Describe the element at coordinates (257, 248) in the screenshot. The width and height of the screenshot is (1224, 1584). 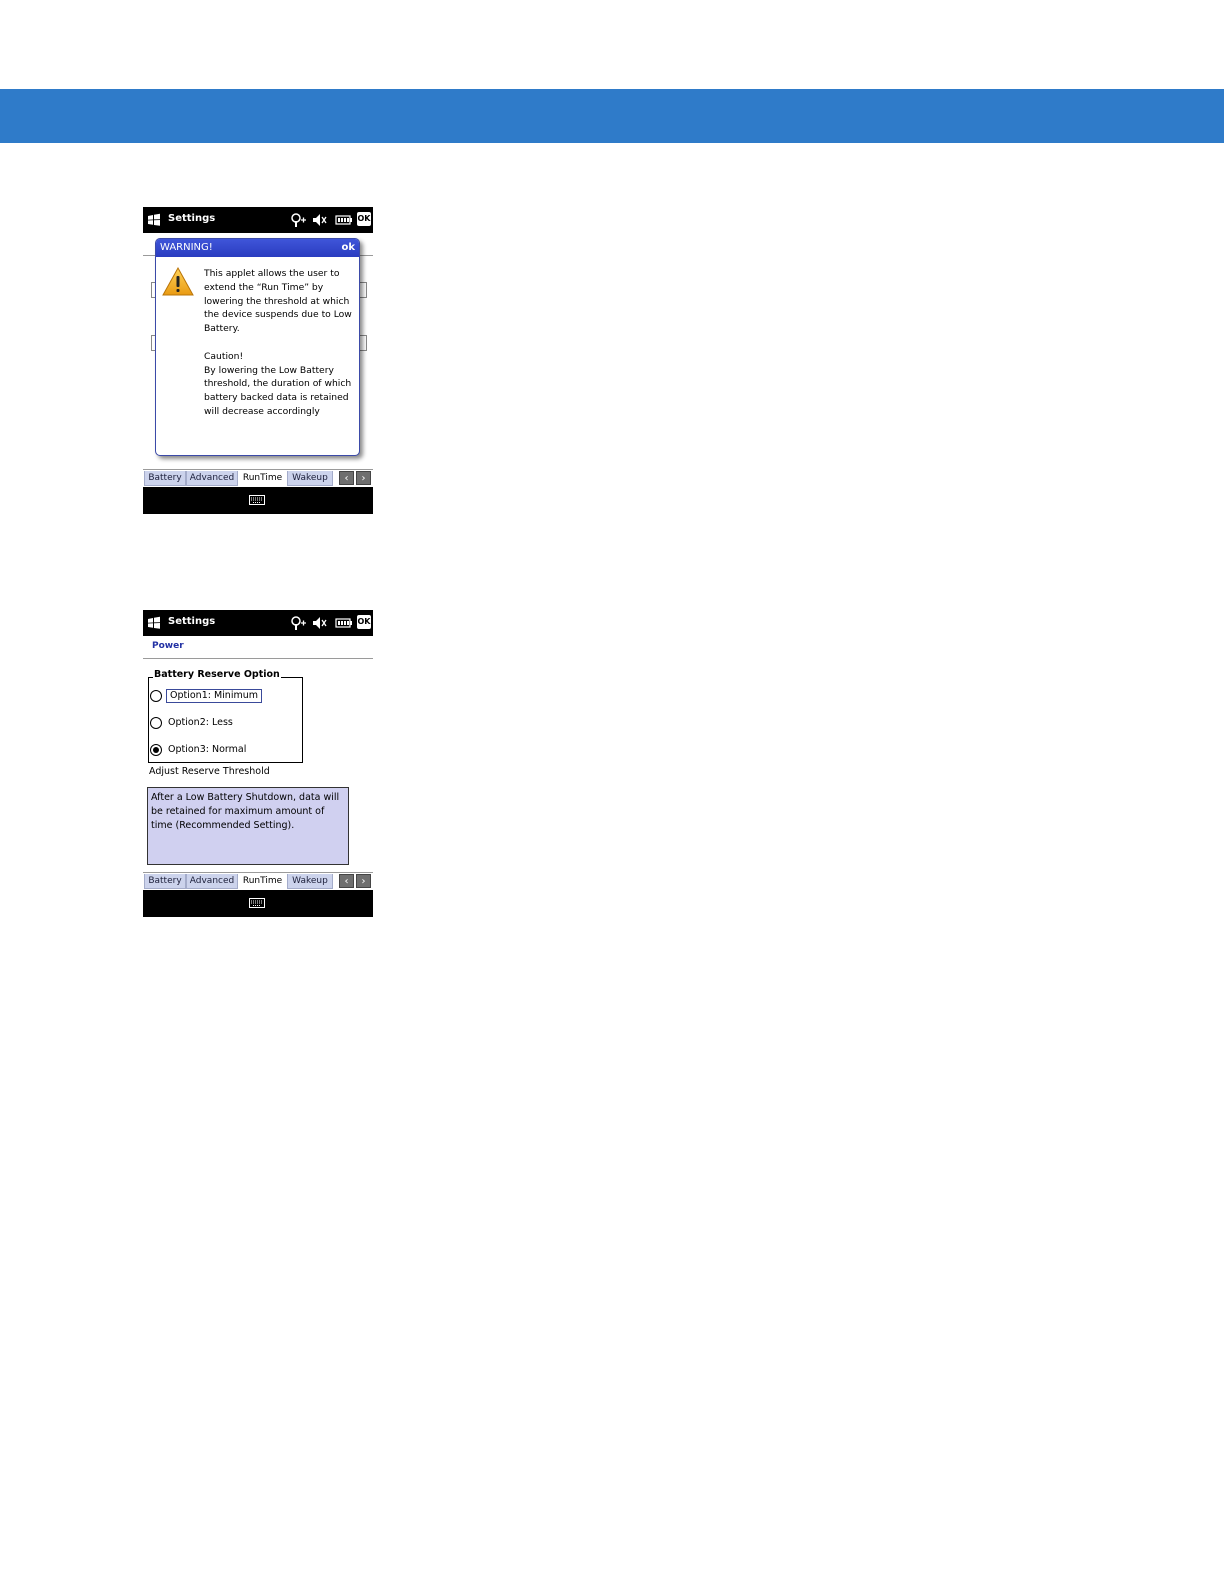
I see `dialog-title-bar: WARNING! ok` at that location.